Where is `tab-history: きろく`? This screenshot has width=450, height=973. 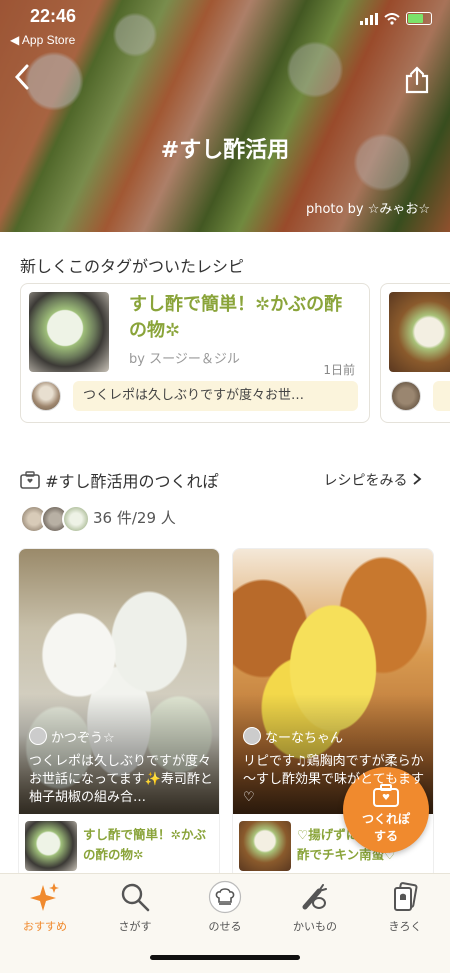
tab-history: きろく is located at coordinates (405, 907).